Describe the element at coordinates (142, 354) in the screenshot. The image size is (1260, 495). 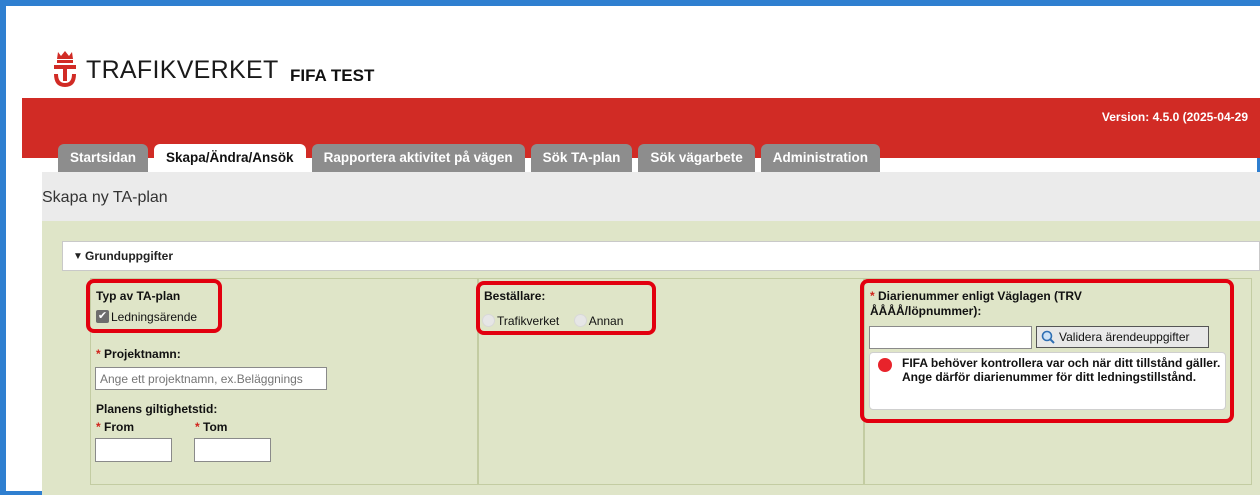
I see `projektnamn-label-text: Projektnamn:` at that location.